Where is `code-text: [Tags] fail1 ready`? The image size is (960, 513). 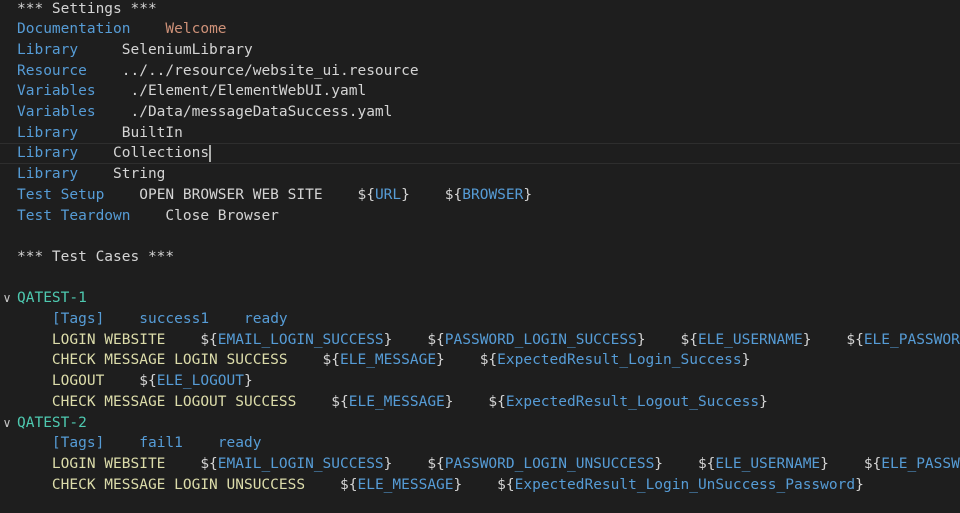
code-text: [Tags] fail1 ready is located at coordinates (139, 443).